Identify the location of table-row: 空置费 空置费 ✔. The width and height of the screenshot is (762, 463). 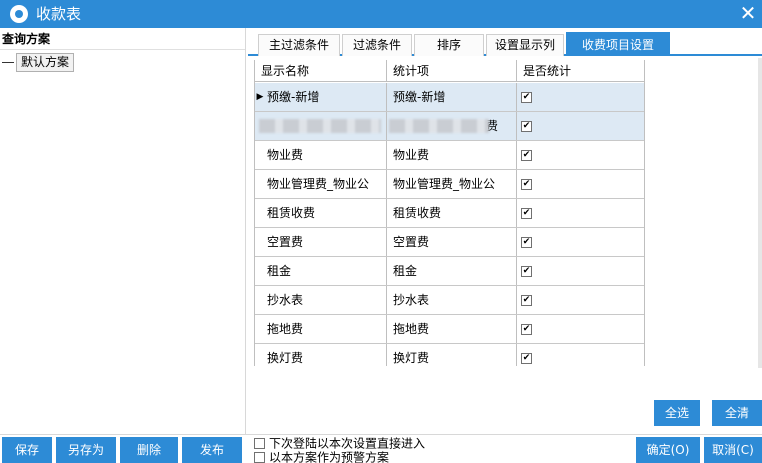
(449, 242).